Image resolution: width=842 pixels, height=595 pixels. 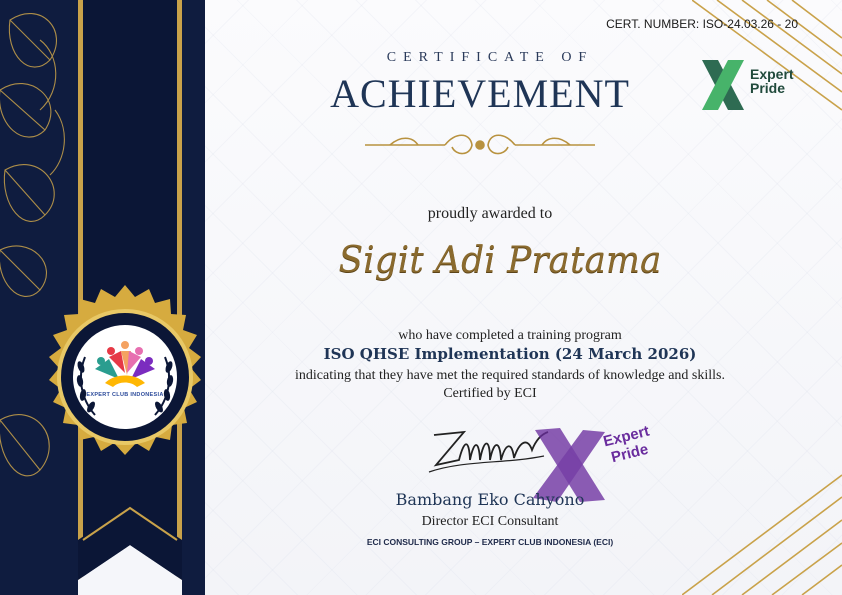 I want to click on medal-text: EXPERT CLUB INDONESIA, so click(x=125, y=395).